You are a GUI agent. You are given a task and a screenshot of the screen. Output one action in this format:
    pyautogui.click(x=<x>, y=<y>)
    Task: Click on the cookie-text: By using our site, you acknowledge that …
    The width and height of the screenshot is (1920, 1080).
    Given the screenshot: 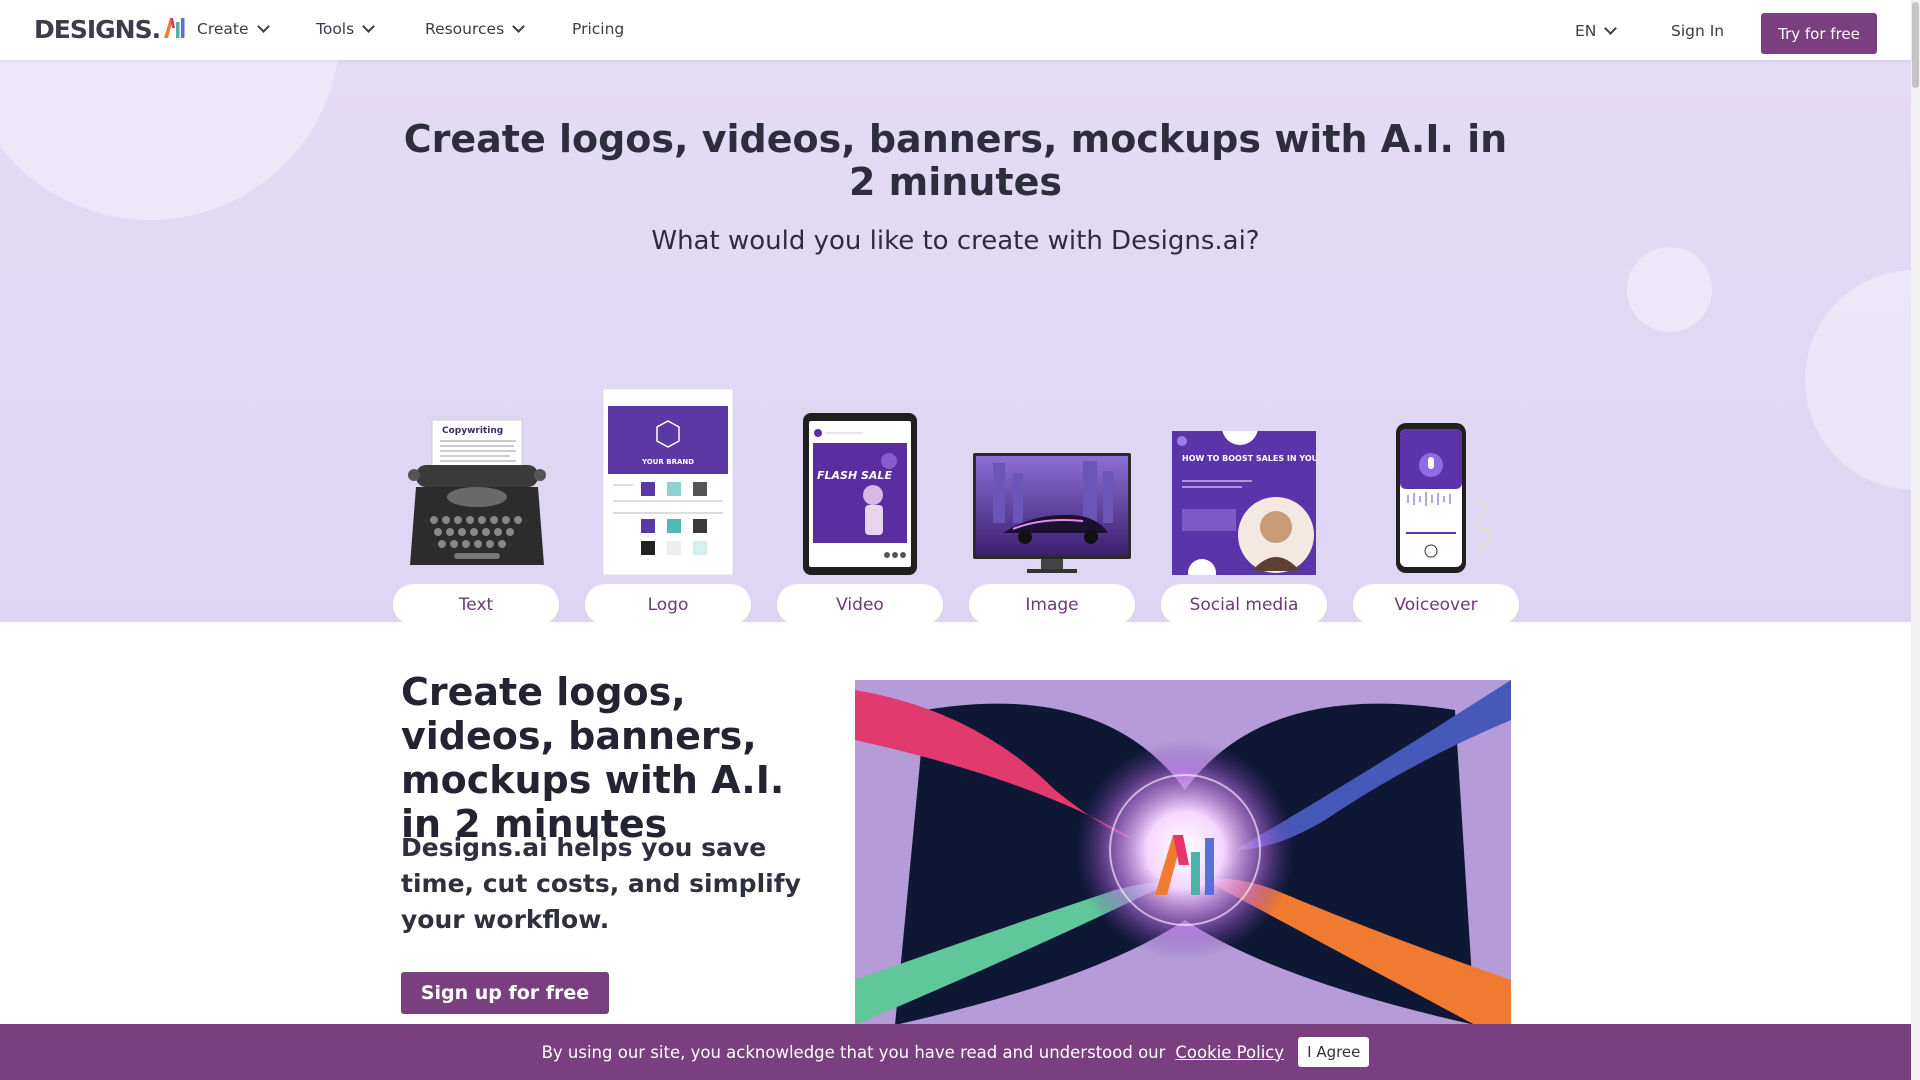 What is the action you would take?
    pyautogui.click(x=853, y=1052)
    